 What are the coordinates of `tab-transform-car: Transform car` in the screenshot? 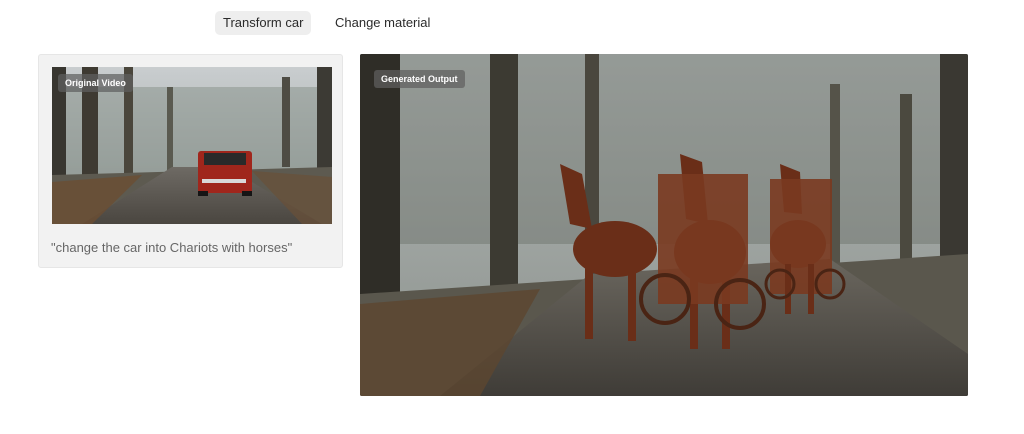 It's located at (263, 23).